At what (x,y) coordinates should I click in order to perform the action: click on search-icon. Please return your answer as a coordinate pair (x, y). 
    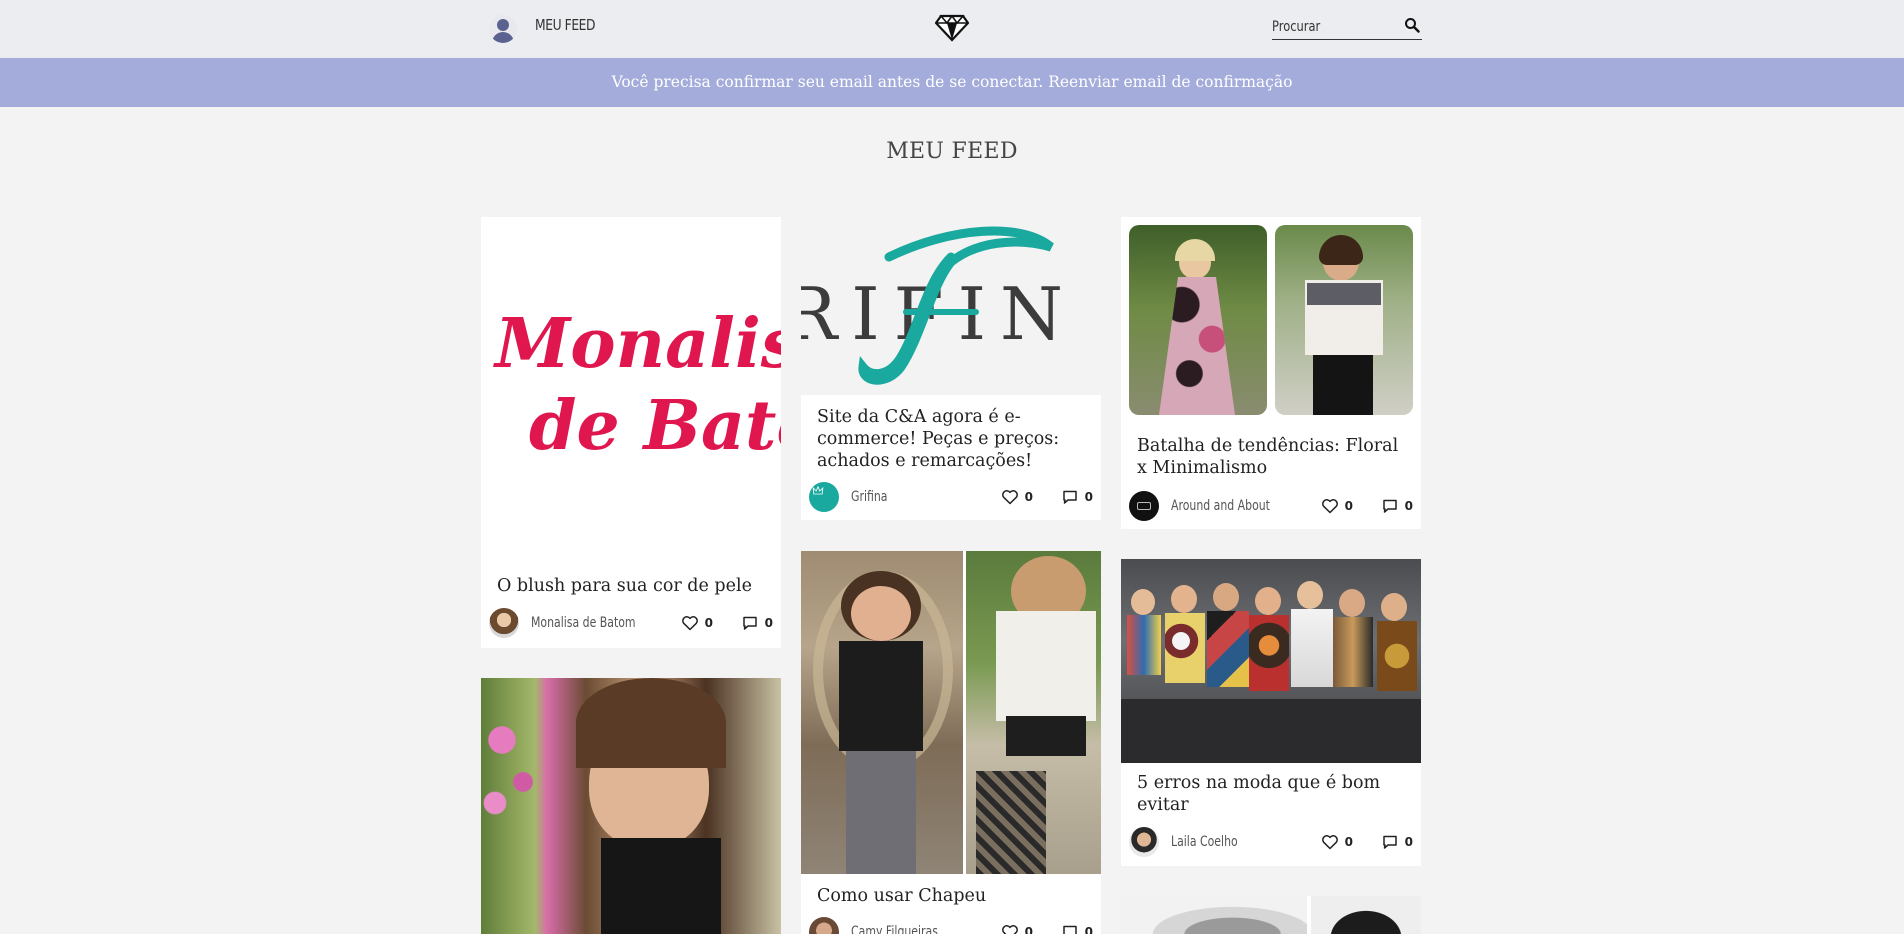
    Looking at the image, I should click on (1412, 25).